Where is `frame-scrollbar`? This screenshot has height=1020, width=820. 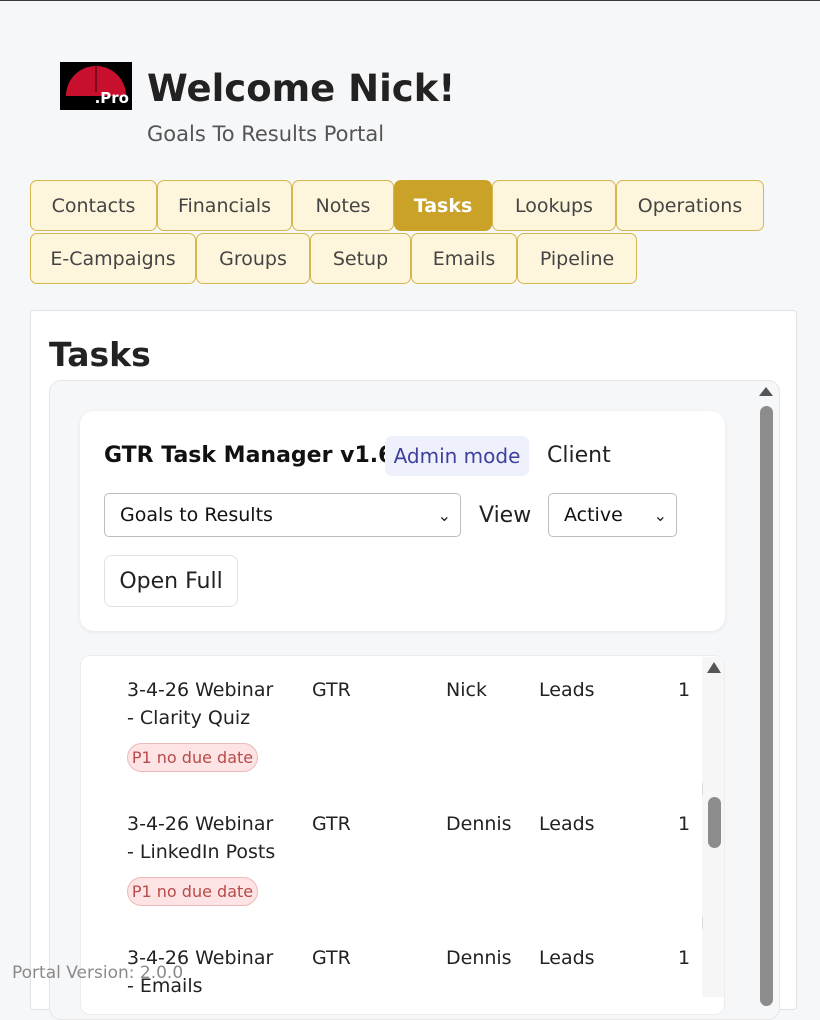
frame-scrollbar is located at coordinates (766, 706).